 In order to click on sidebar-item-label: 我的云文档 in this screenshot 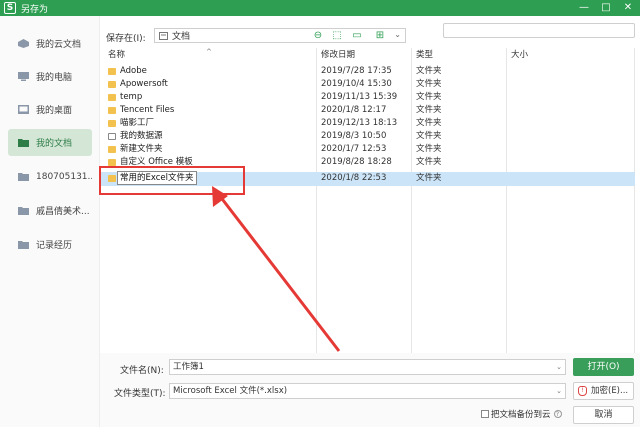, I will do `click(59, 45)`.